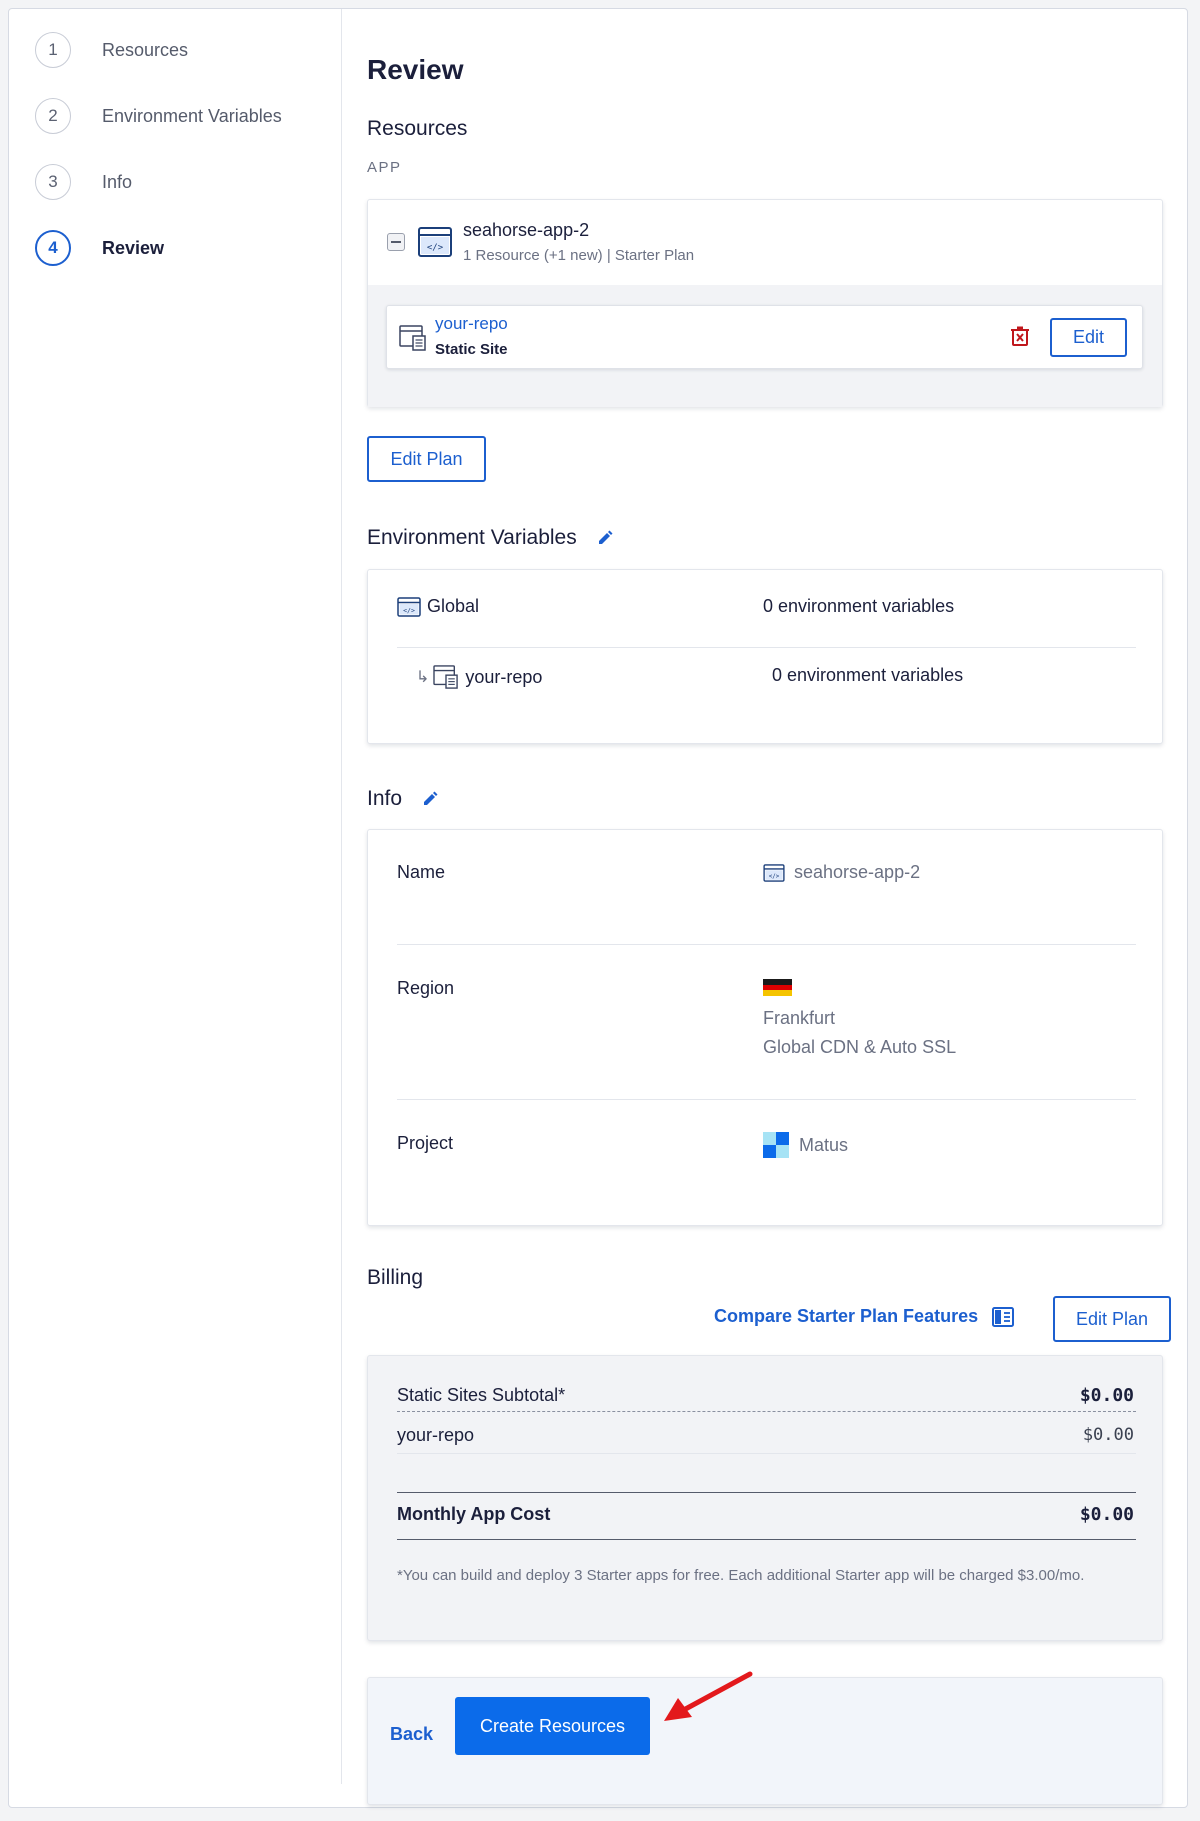 This screenshot has width=1200, height=1821. Describe the element at coordinates (396, 242) in the screenshot. I see `collapse-button` at that location.